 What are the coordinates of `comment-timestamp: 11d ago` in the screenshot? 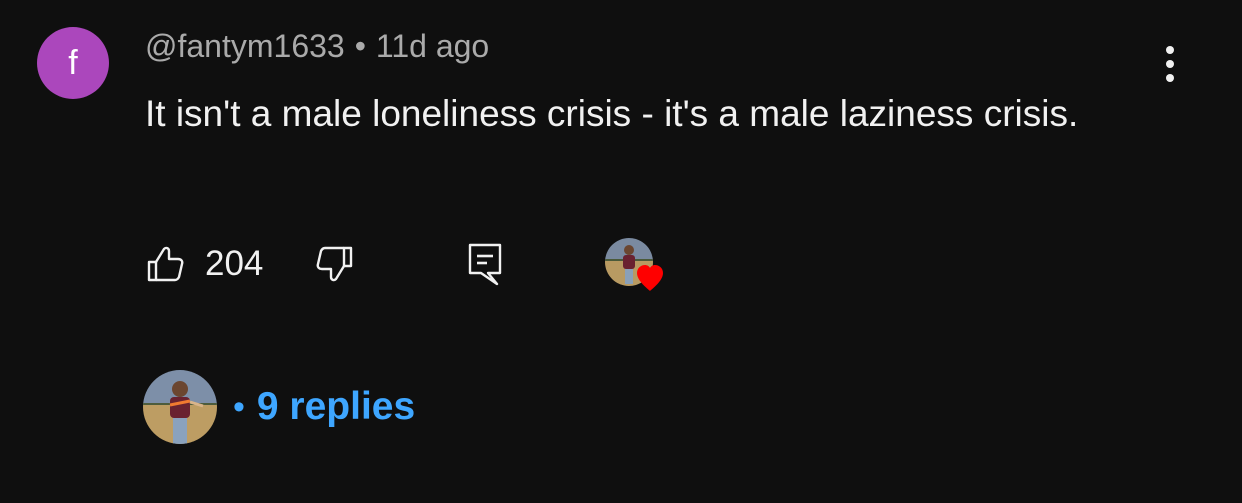 It's located at (432, 46).